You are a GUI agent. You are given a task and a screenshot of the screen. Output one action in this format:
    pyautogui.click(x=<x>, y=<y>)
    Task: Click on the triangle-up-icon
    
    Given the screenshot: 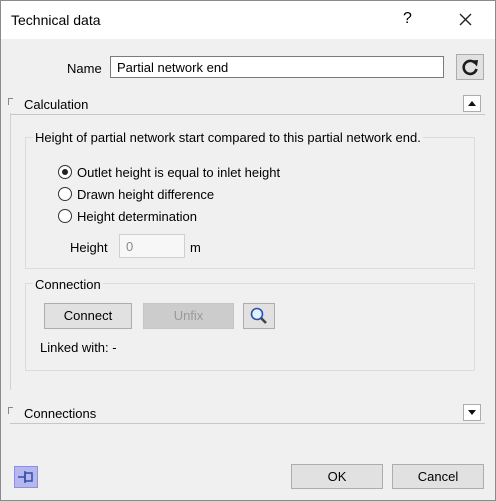 What is the action you would take?
    pyautogui.click(x=472, y=103)
    